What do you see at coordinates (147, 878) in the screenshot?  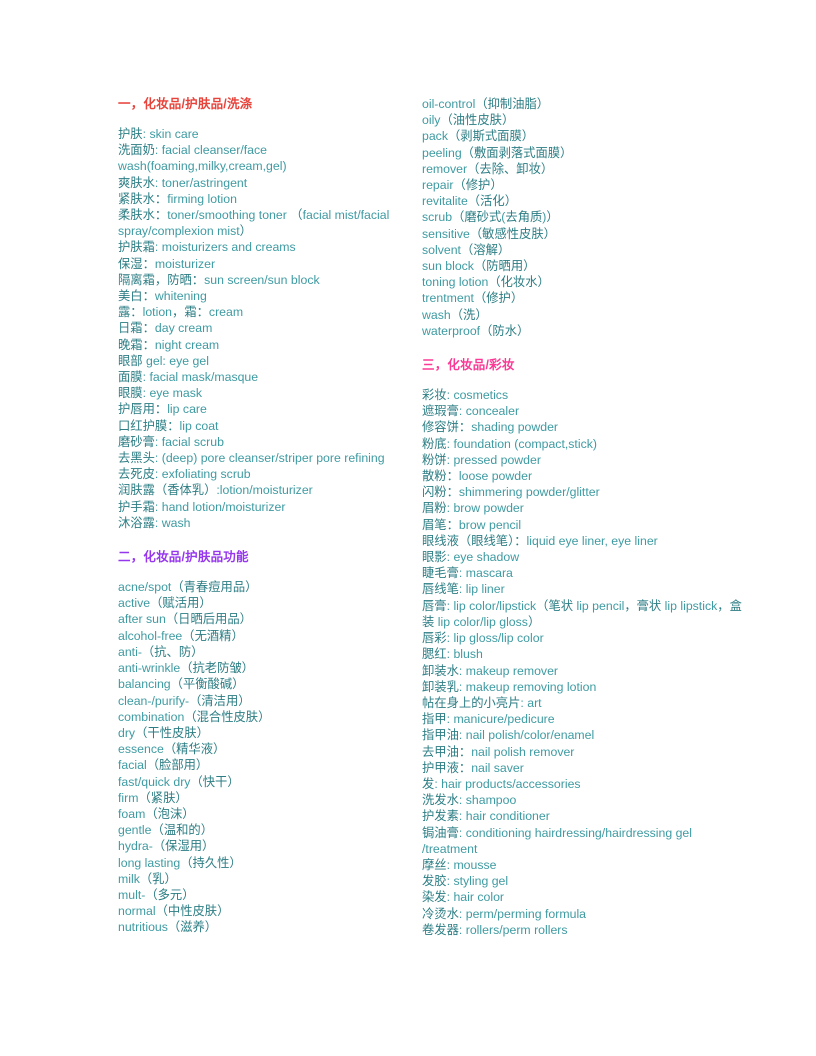 I see `list-item: milk（乳）` at bounding box center [147, 878].